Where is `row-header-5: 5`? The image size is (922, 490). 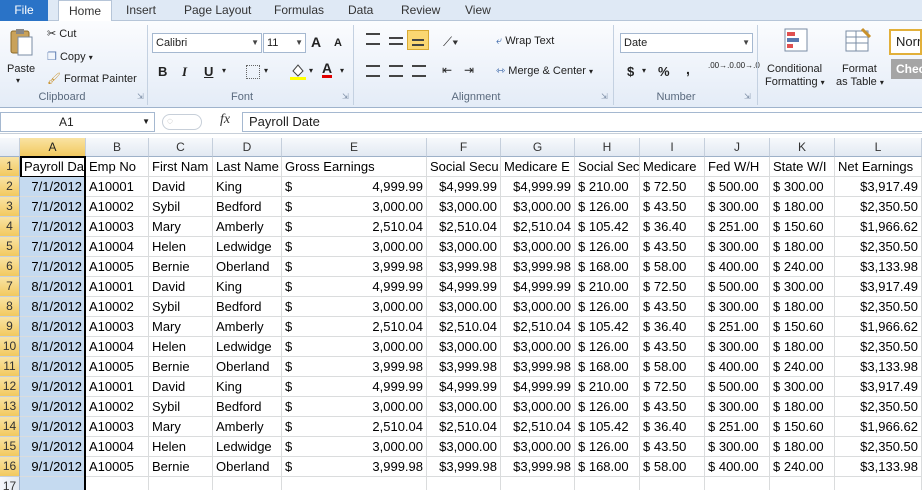 row-header-5: 5 is located at coordinates (10, 247).